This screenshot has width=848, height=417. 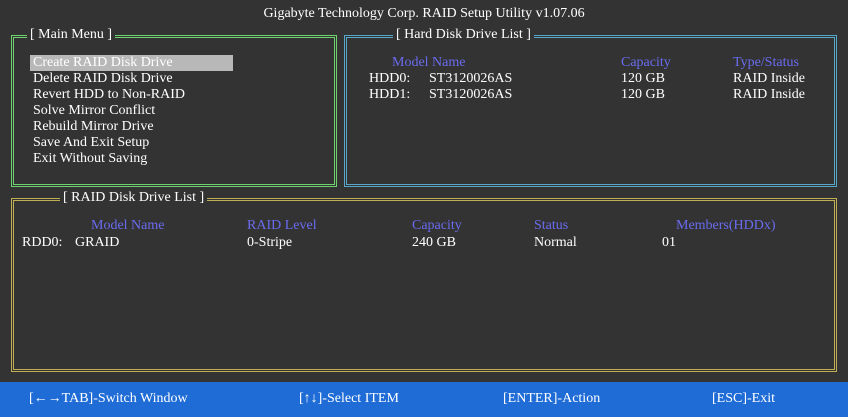 I want to click on hdd-header-capacity: Capacity, so click(x=646, y=62).